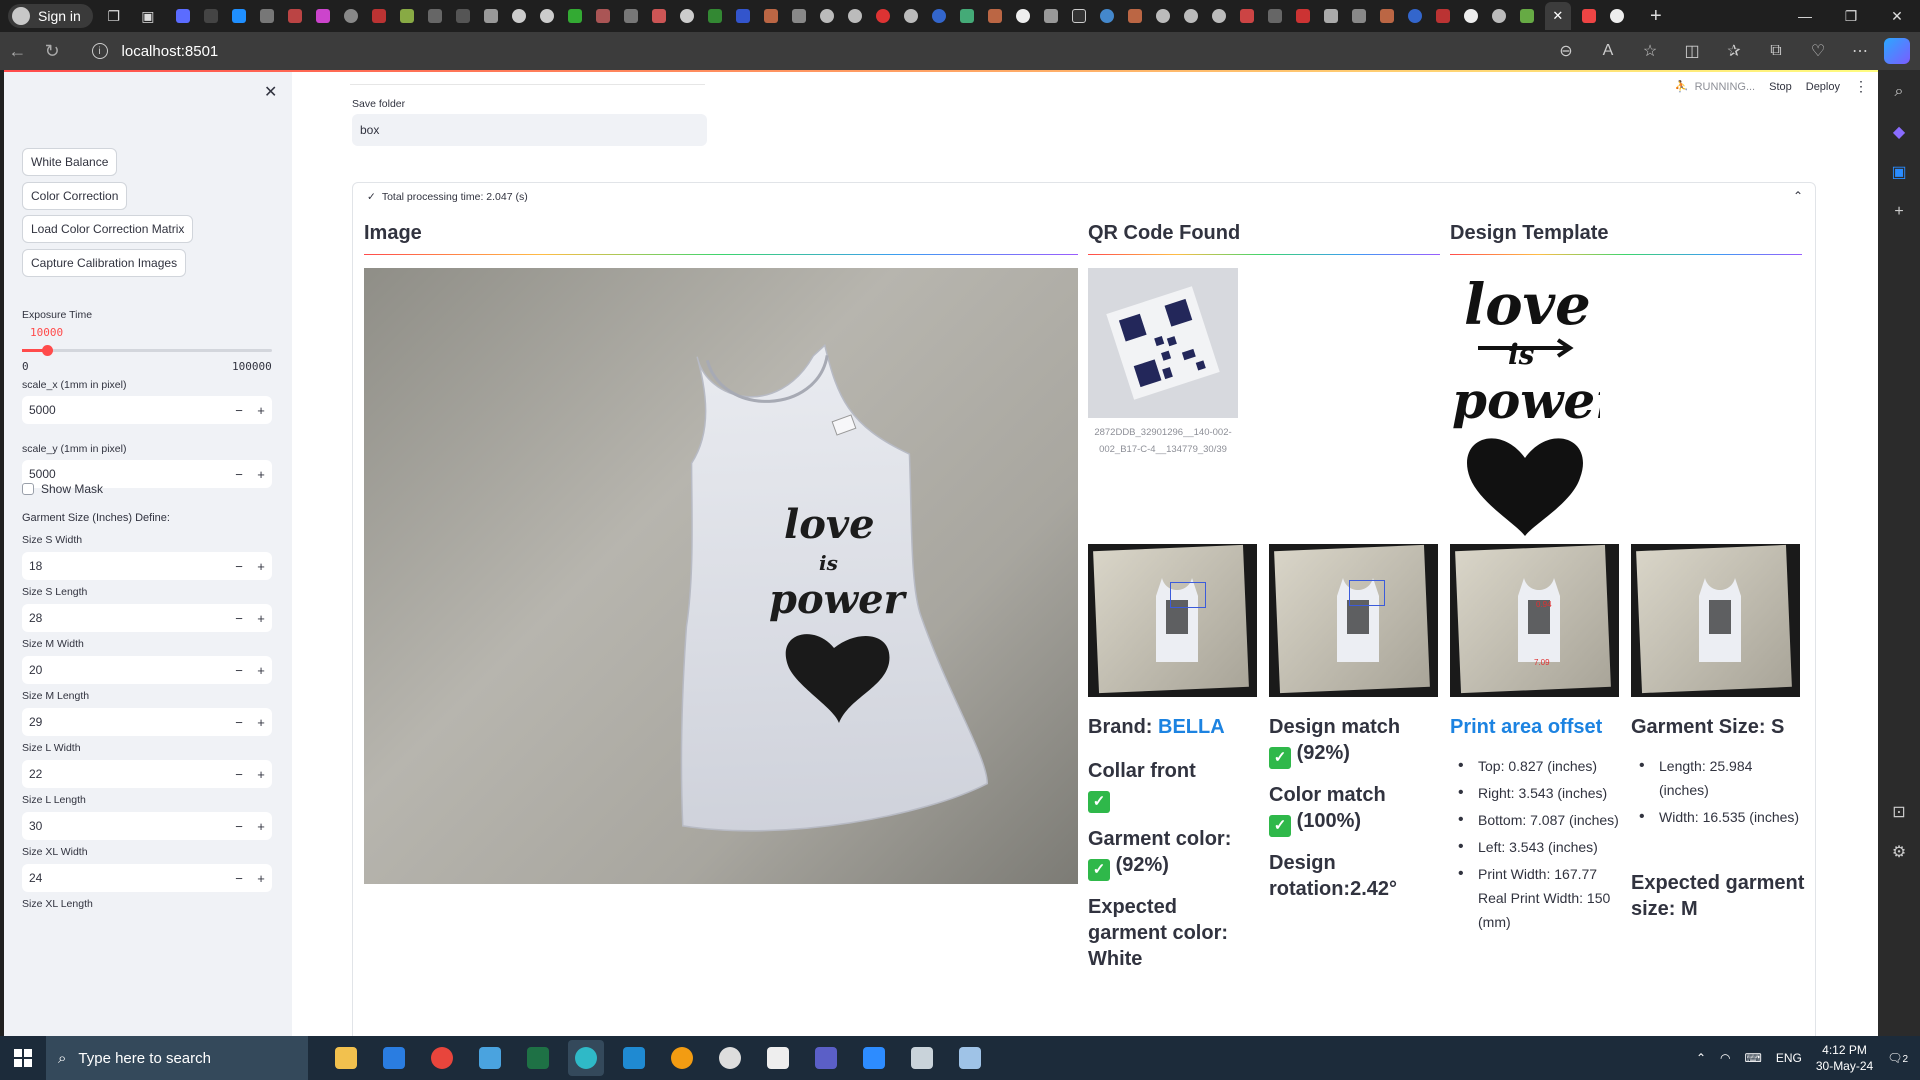 The image size is (1920, 1080). Describe the element at coordinates (1650, 51) in the screenshot. I see `favorite-star-icon: ☆` at that location.